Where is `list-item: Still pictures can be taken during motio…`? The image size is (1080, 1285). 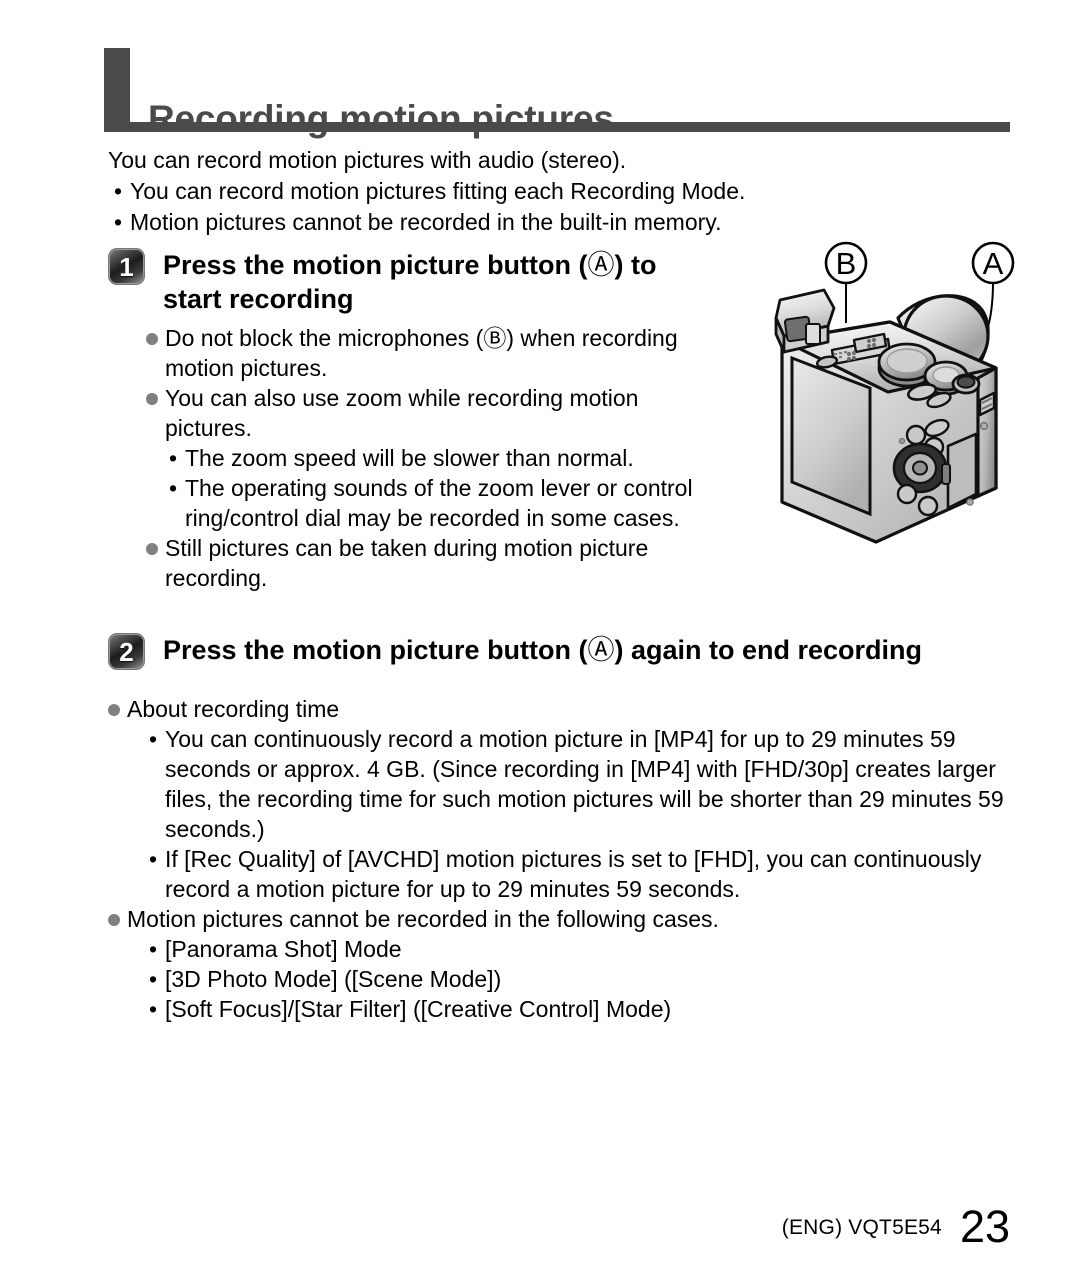 list-item: Still pictures can be taken during motio… is located at coordinates (461, 563).